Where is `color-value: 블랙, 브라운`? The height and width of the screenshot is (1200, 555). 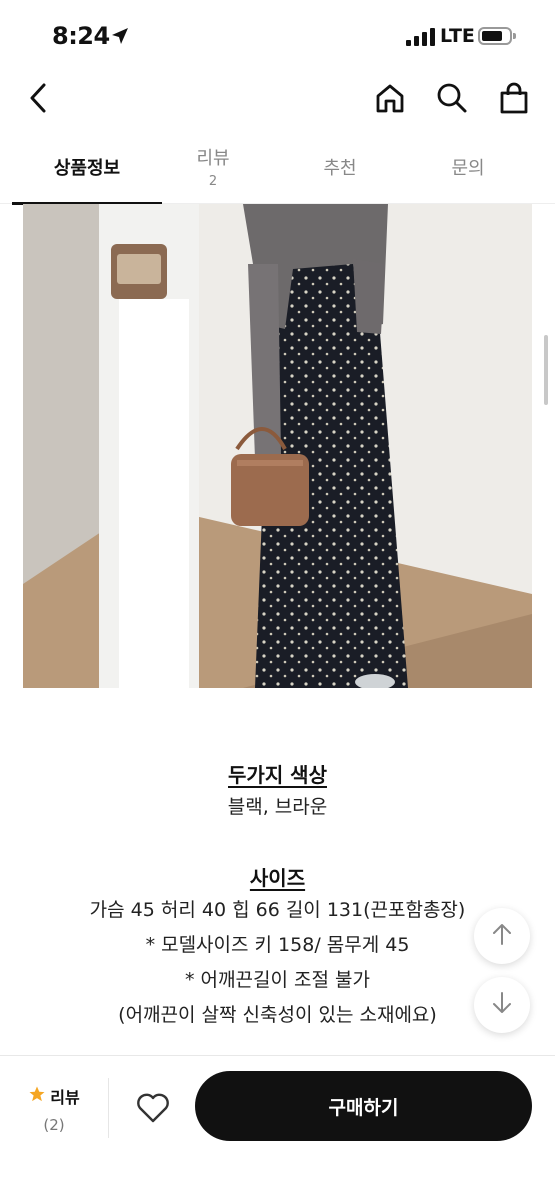 color-value: 블랙, 브라운 is located at coordinates (277, 807).